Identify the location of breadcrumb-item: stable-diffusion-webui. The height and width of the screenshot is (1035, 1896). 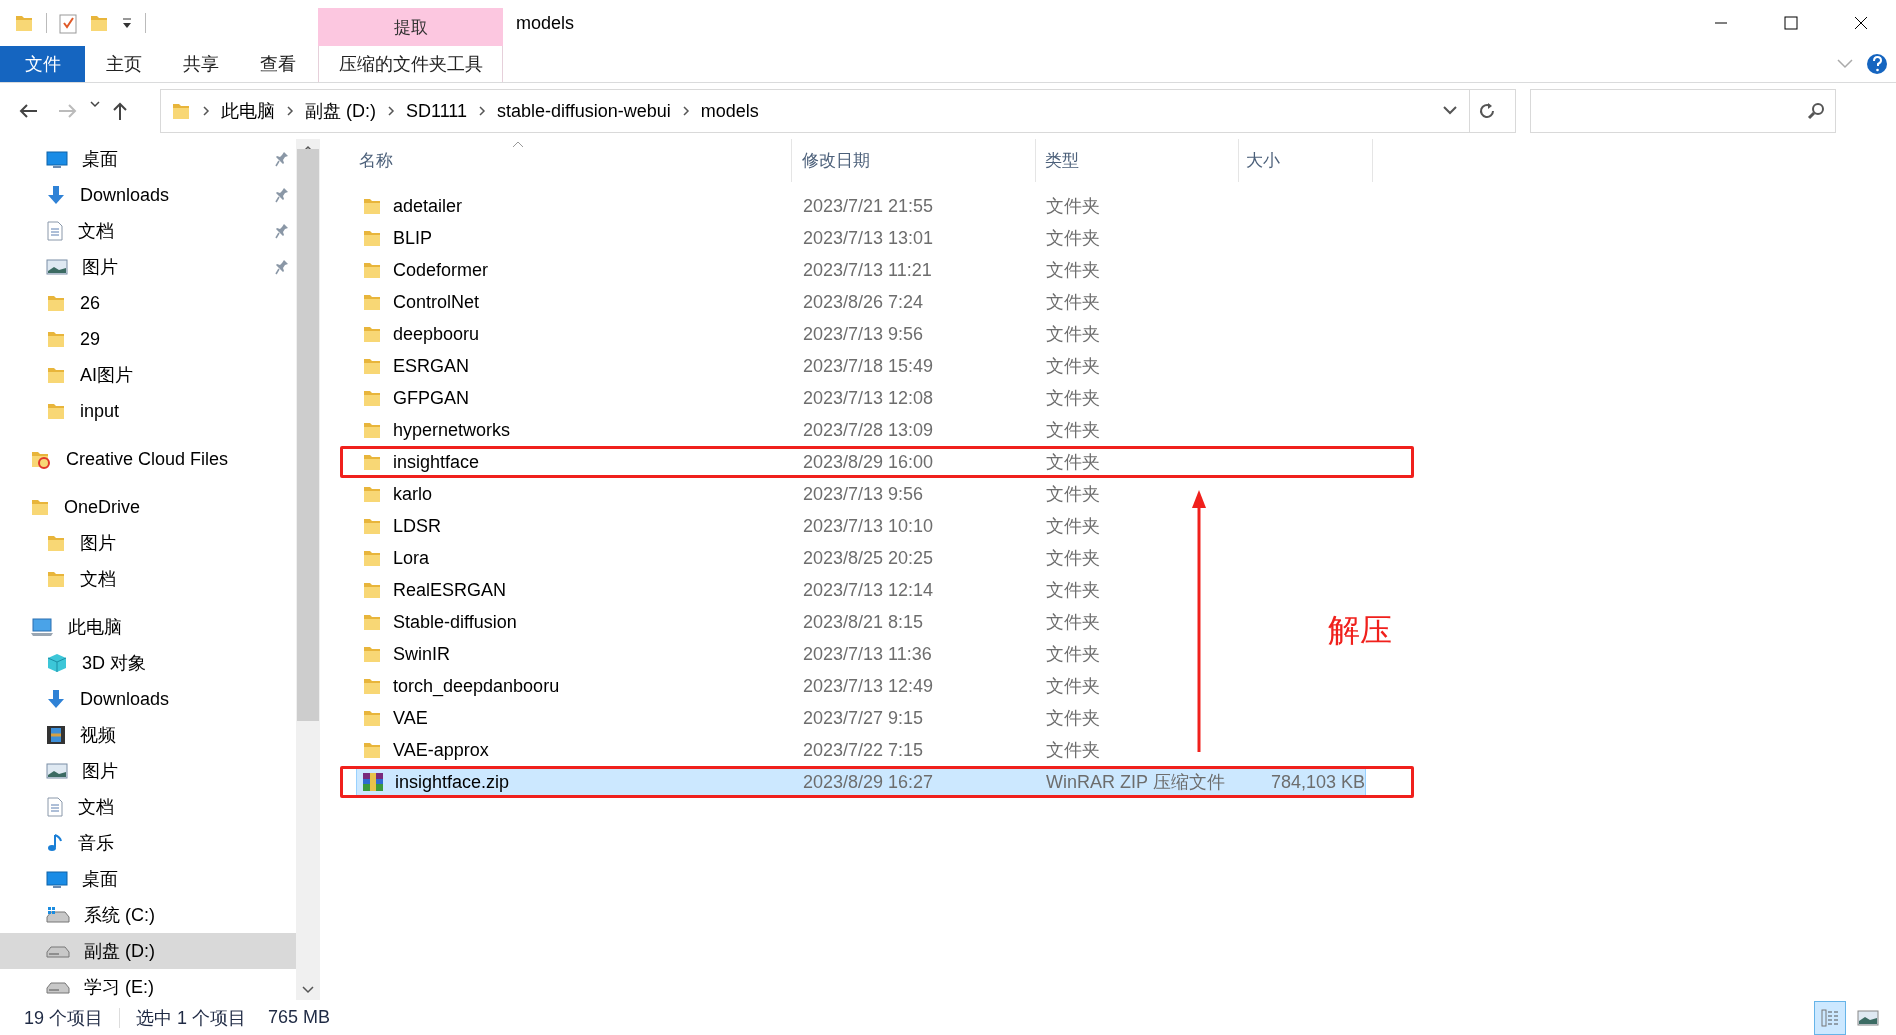
(584, 111).